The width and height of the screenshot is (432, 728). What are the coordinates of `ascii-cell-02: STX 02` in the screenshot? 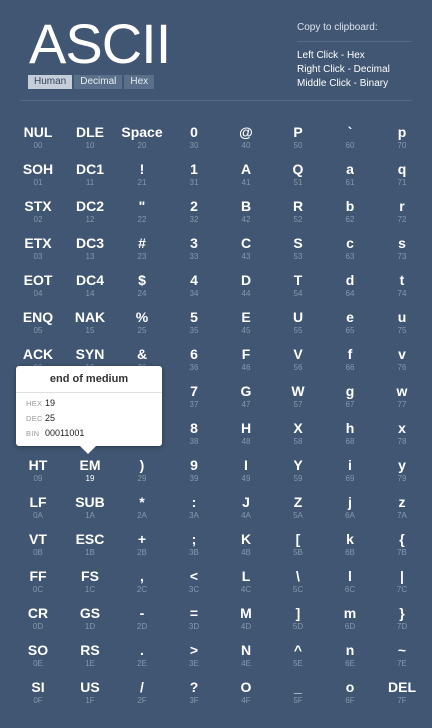 It's located at (38, 212).